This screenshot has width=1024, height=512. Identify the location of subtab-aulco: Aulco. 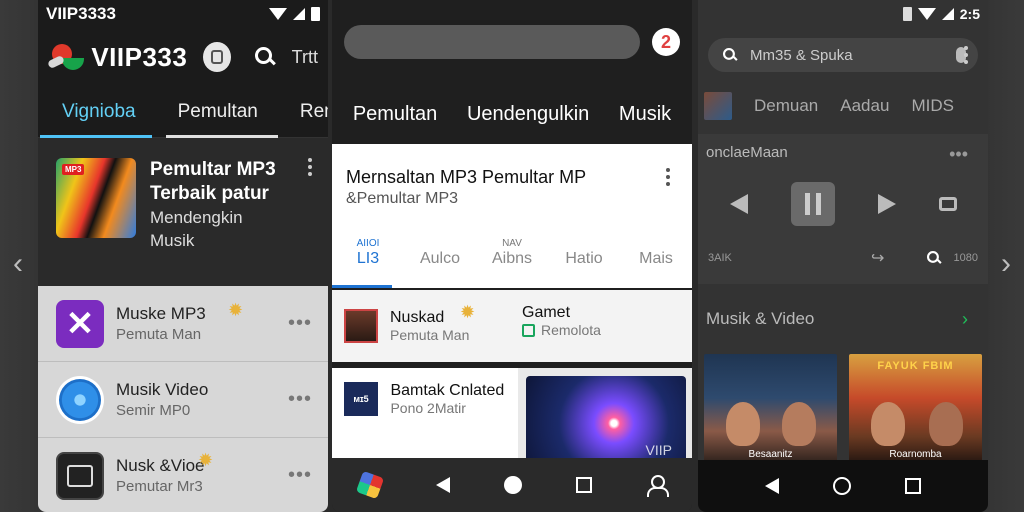
(440, 258).